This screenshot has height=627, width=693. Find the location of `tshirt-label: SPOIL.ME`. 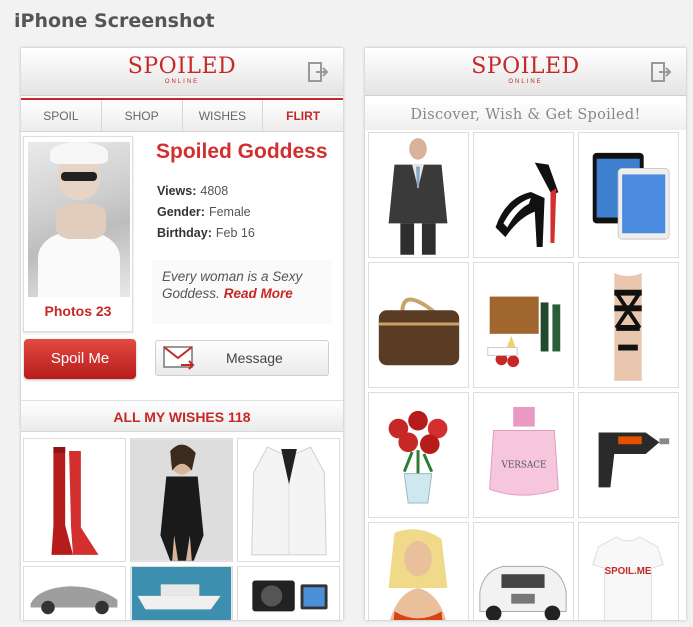

tshirt-label: SPOIL.ME is located at coordinates (628, 571).